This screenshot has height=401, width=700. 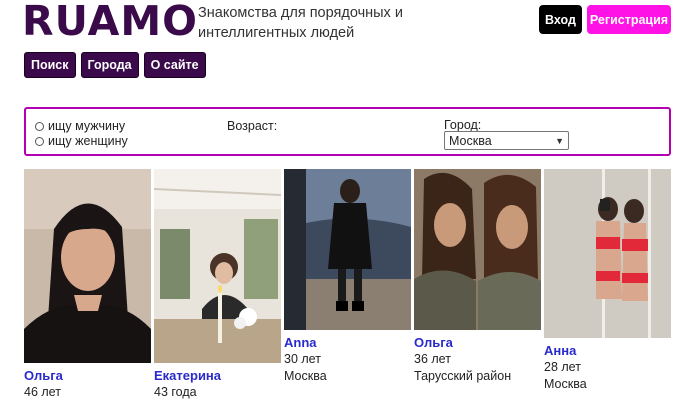 I want to click on seek-male-option: ищу мужчину, so click(x=80, y=126).